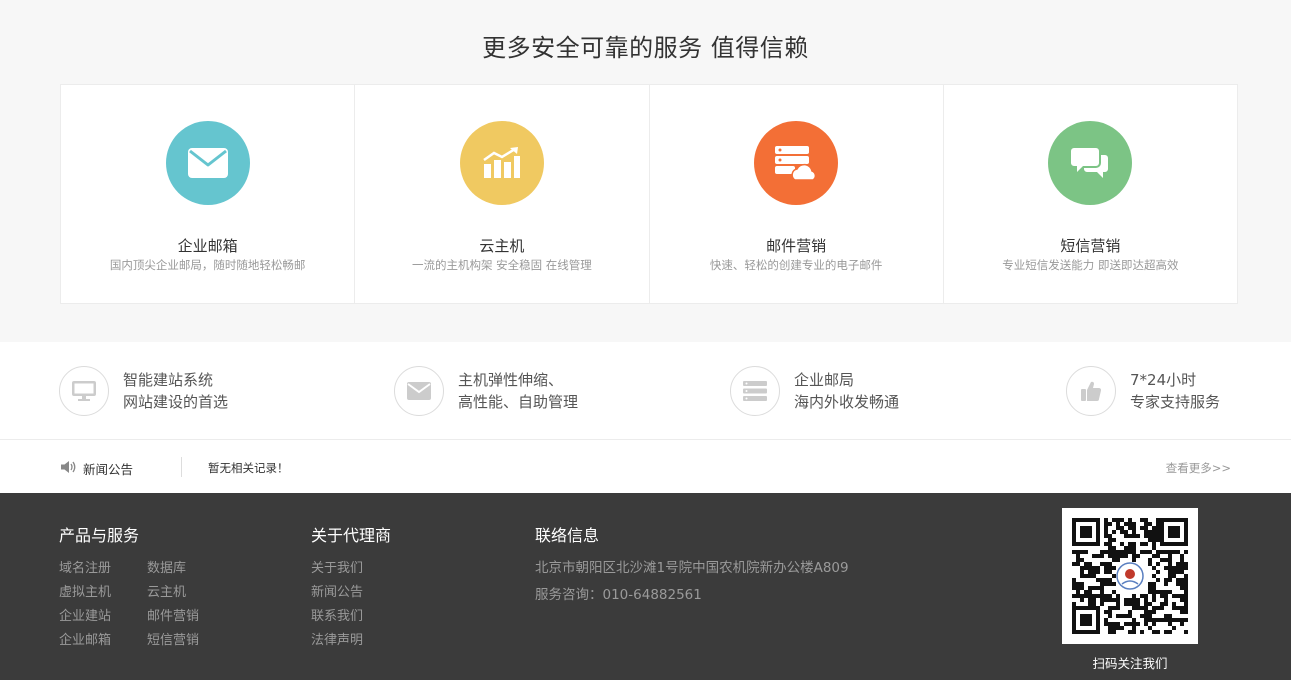 This screenshot has height=680, width=1291. I want to click on footer-link-virtual-host: 虚拟主机, so click(85, 590).